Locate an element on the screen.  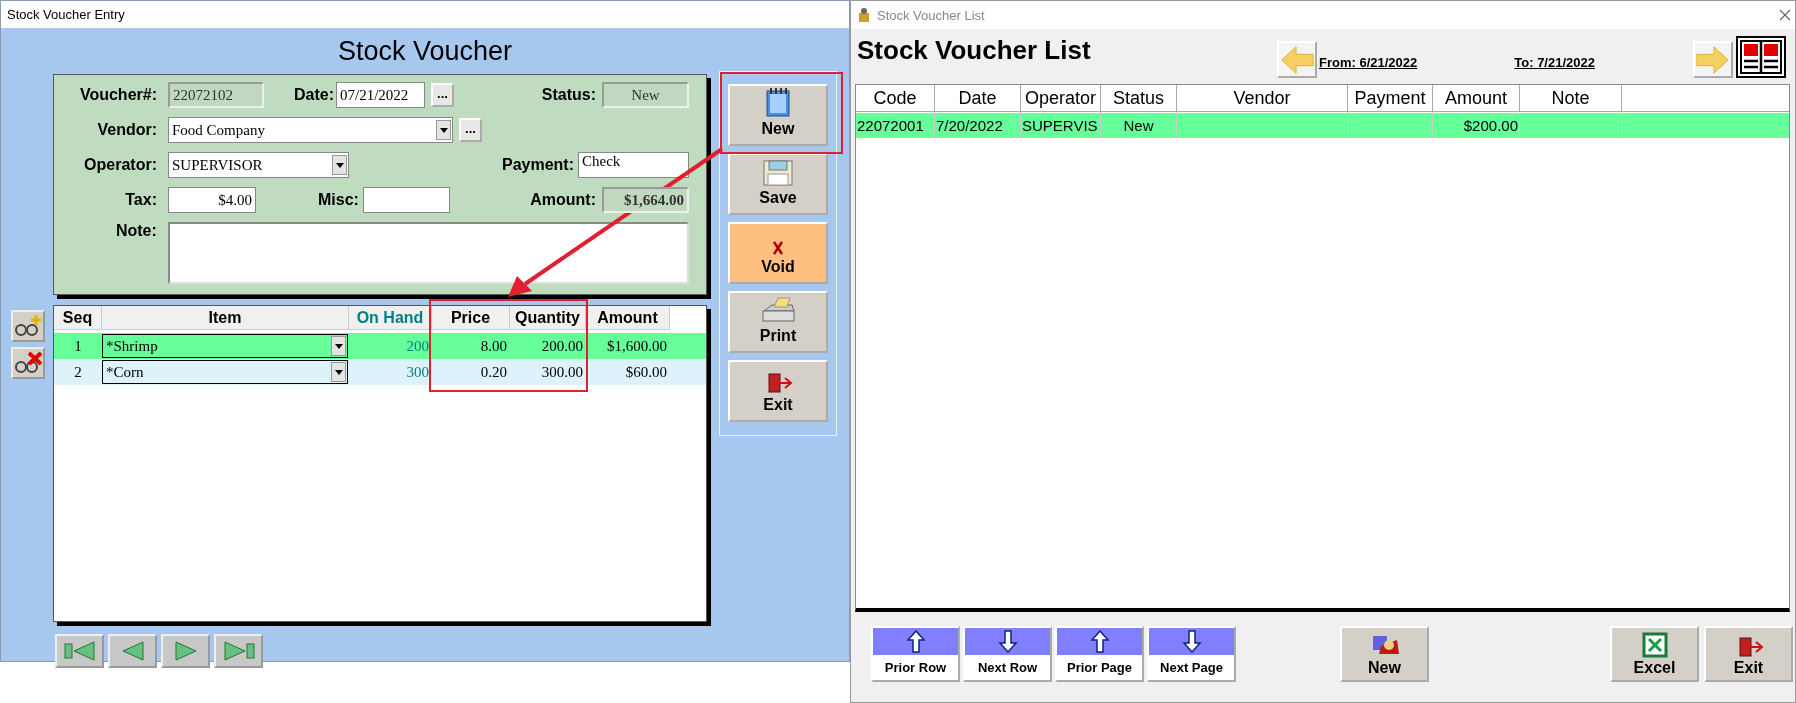
cross-icon is located at coordinates (778, 248).